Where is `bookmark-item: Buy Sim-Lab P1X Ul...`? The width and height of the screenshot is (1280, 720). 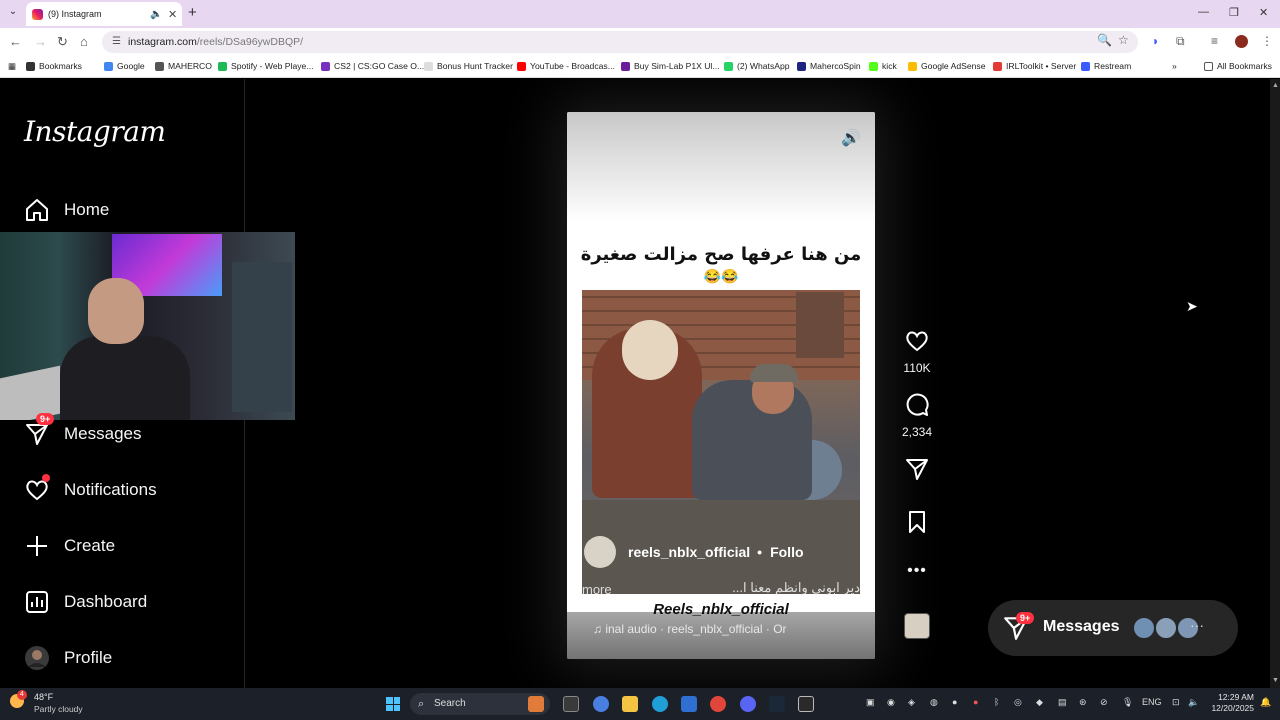 bookmark-item: Buy Sim-Lab P1X Ul... is located at coordinates (670, 66).